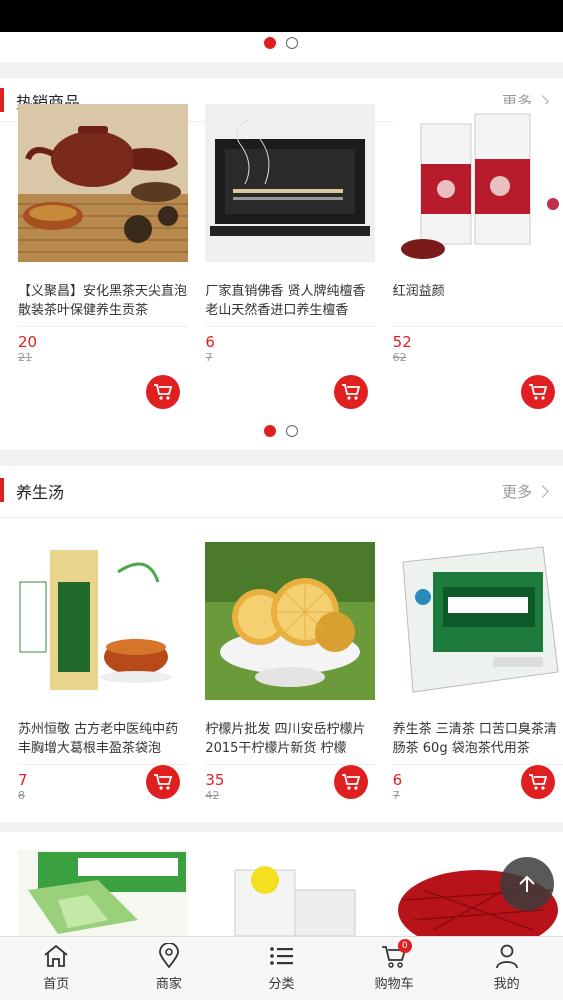  I want to click on banner-area, so click(281, 47).